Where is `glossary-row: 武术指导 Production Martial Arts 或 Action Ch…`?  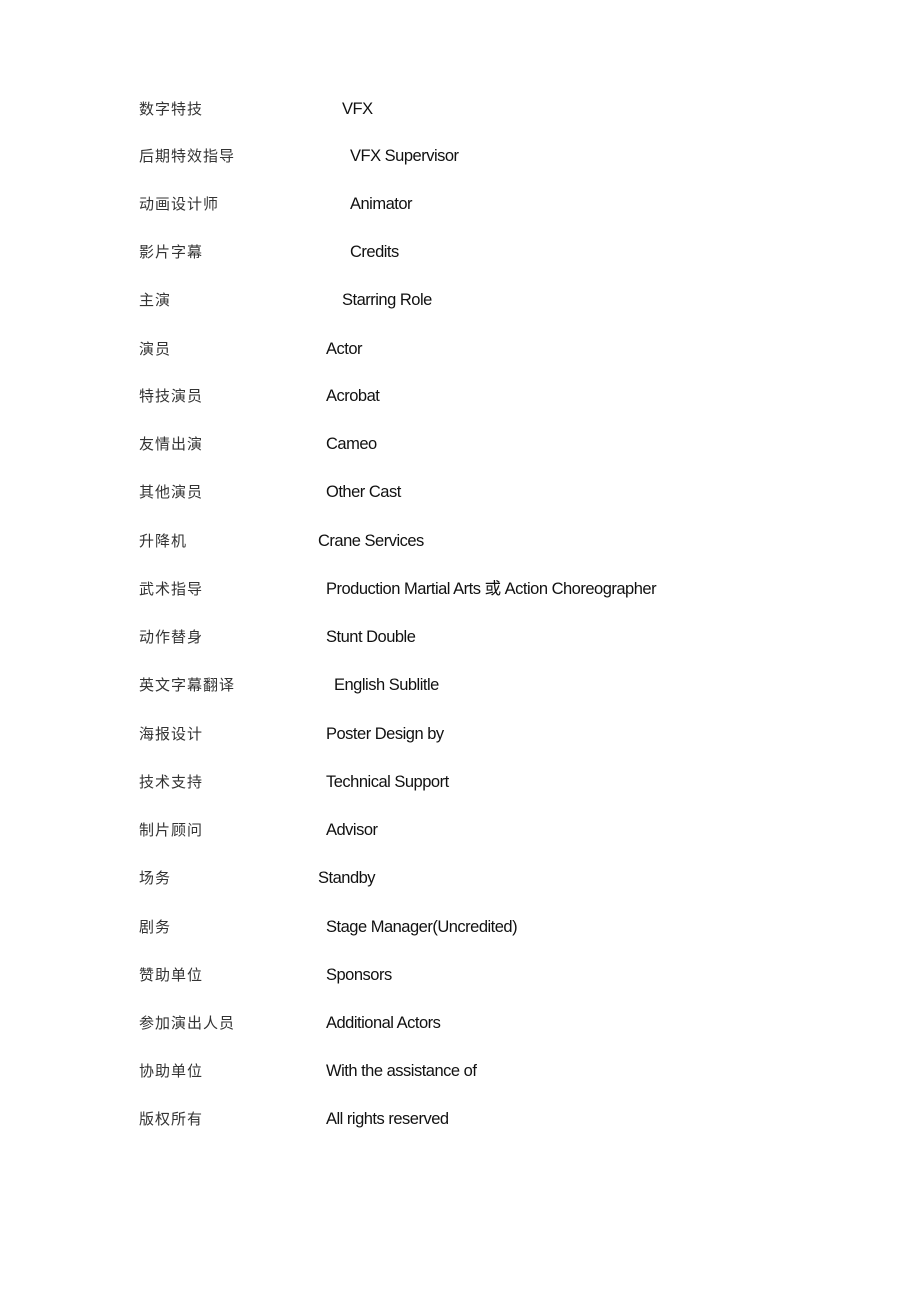
glossary-row: 武术指导 Production Martial Arts 或 Action Ch… is located at coordinates (489, 590).